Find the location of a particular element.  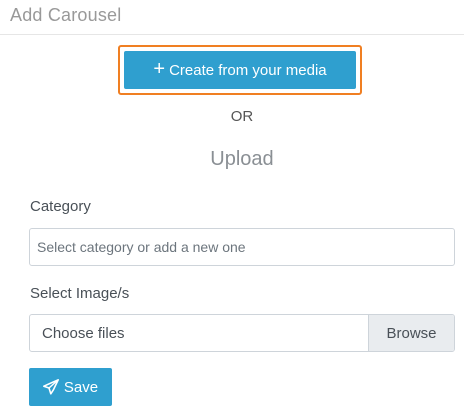

save-button: Save is located at coordinates (70, 387).